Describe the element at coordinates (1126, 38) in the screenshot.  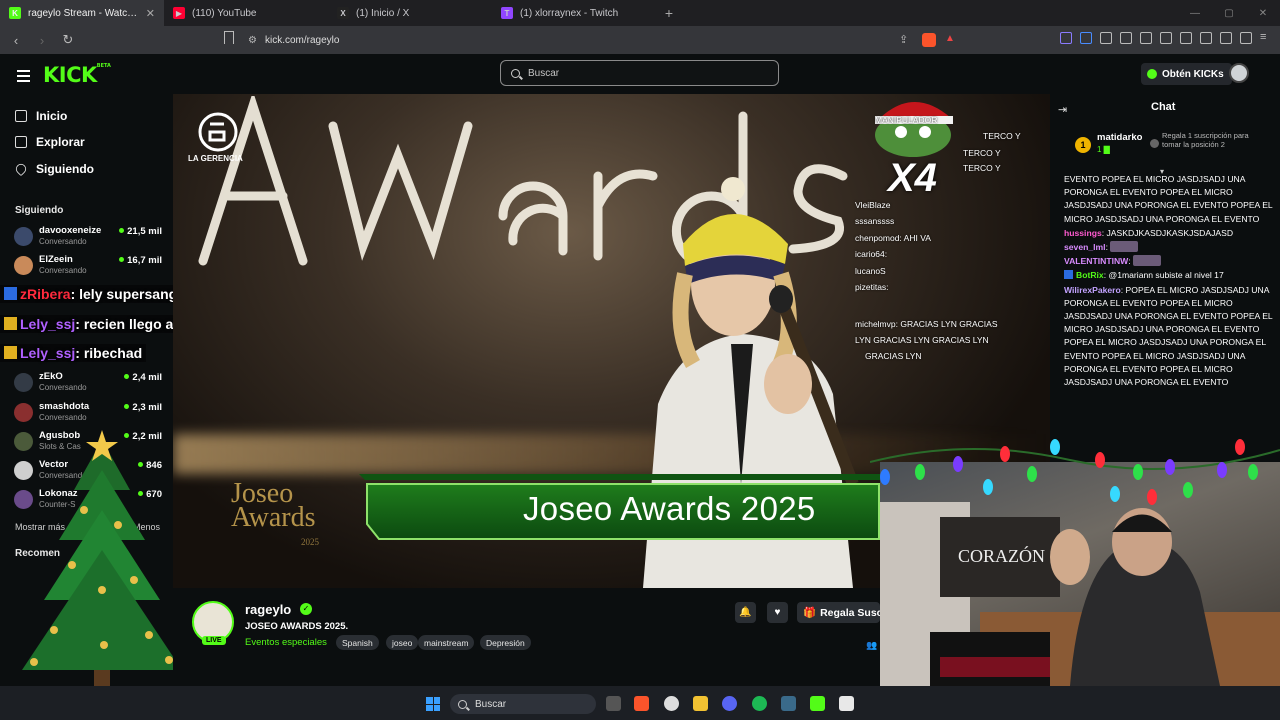
I see `puzzle-icon` at that location.